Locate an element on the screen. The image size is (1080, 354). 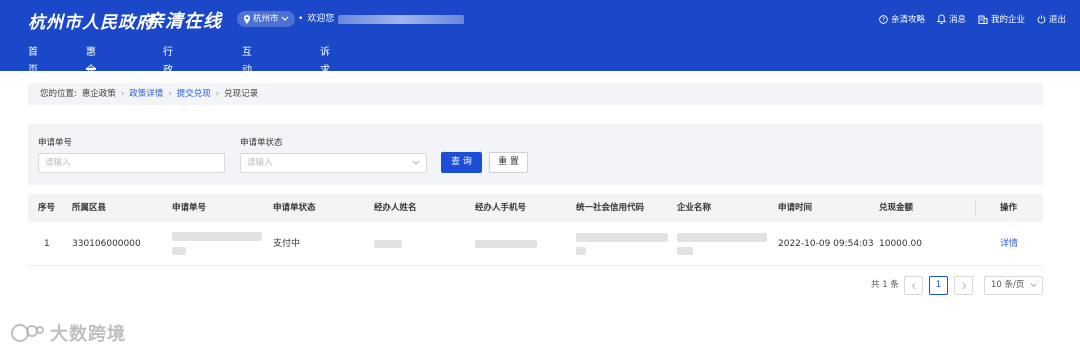
next-page-button is located at coordinates (963, 285).